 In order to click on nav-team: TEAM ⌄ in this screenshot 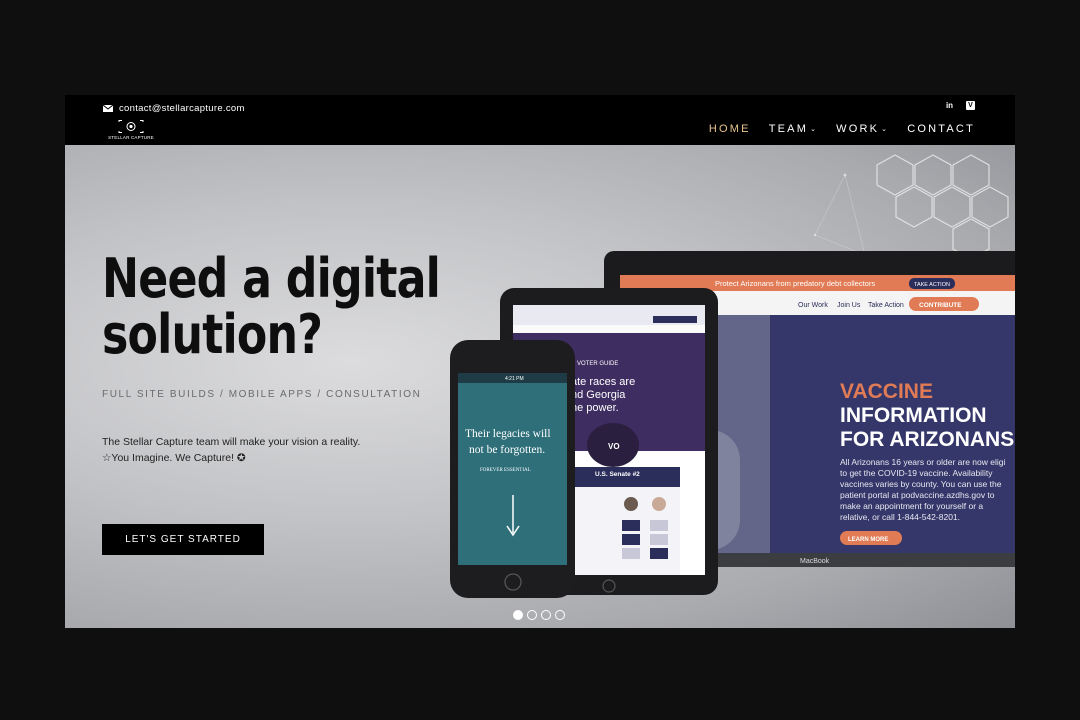, I will do `click(793, 129)`.